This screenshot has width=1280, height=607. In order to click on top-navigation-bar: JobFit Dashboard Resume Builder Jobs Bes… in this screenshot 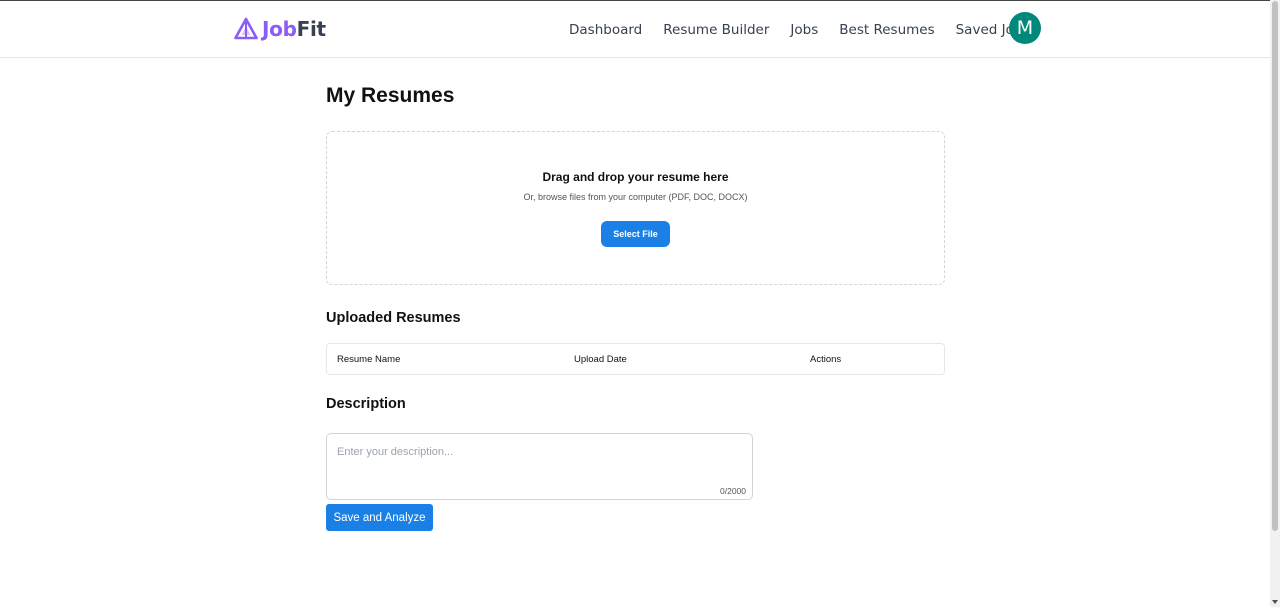, I will do `click(635, 29)`.